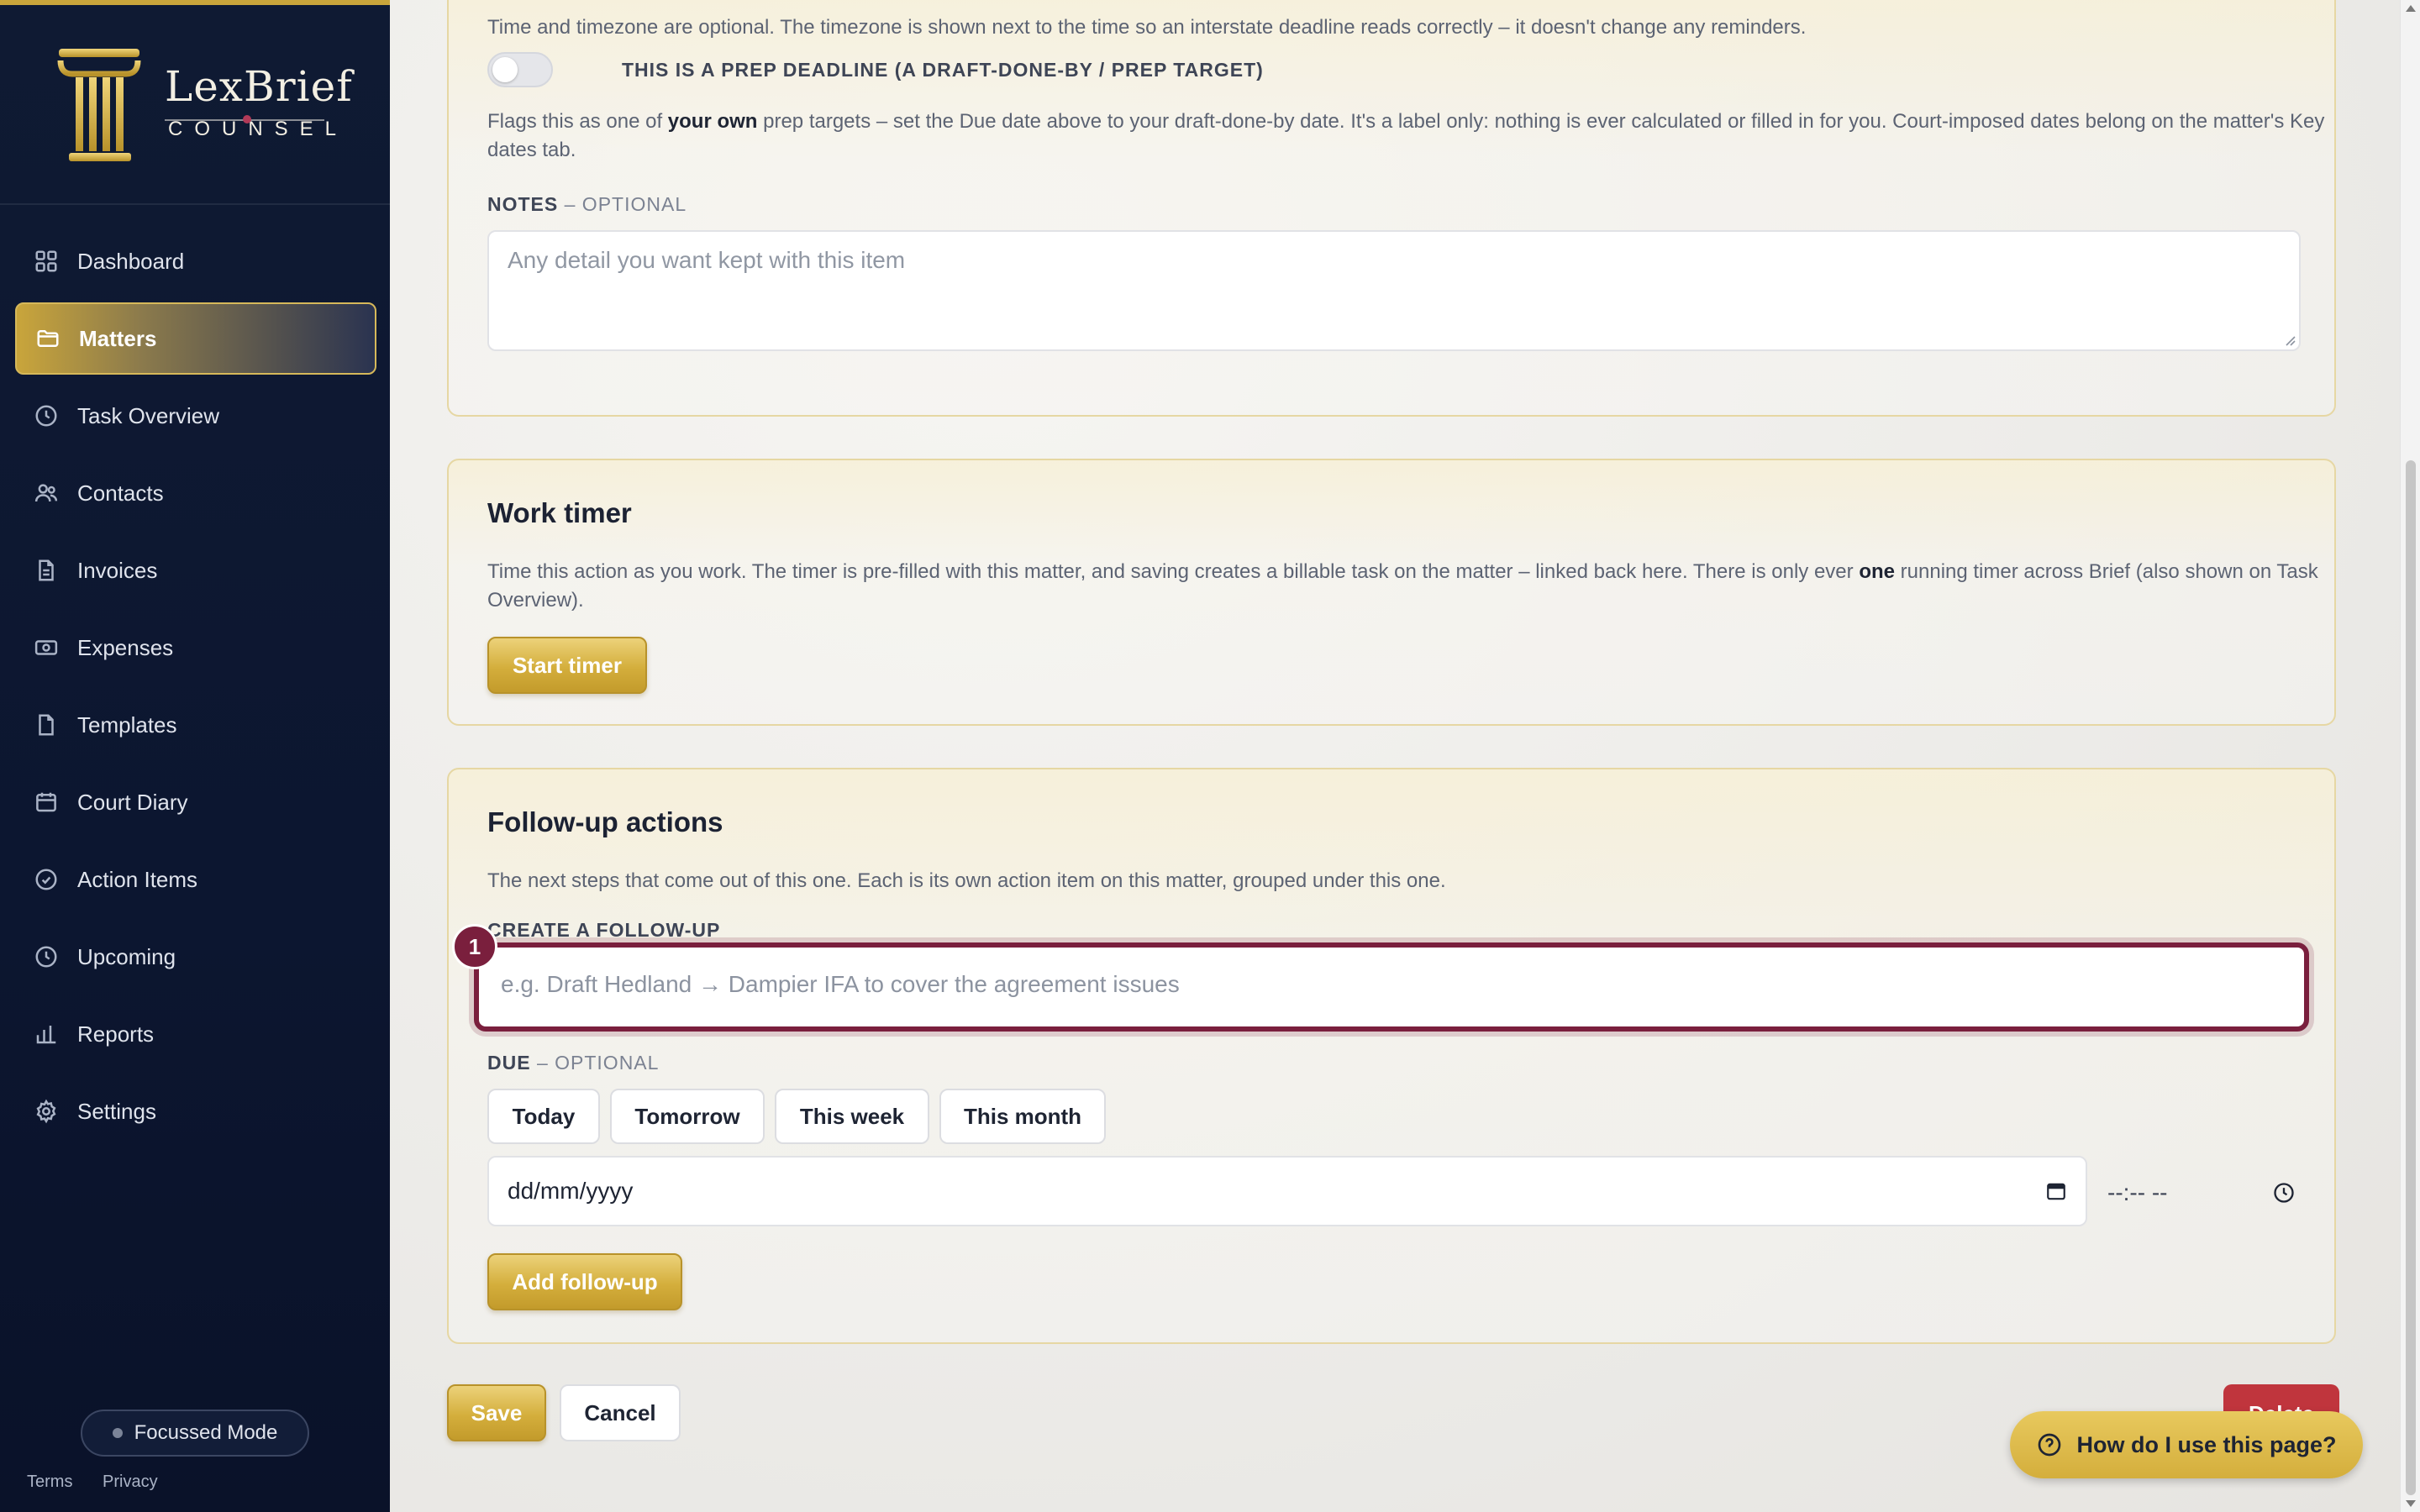 This screenshot has height=1512, width=2420. Describe the element at coordinates (2202, 1193) in the screenshot. I see `due-time-input: --:-- --` at that location.